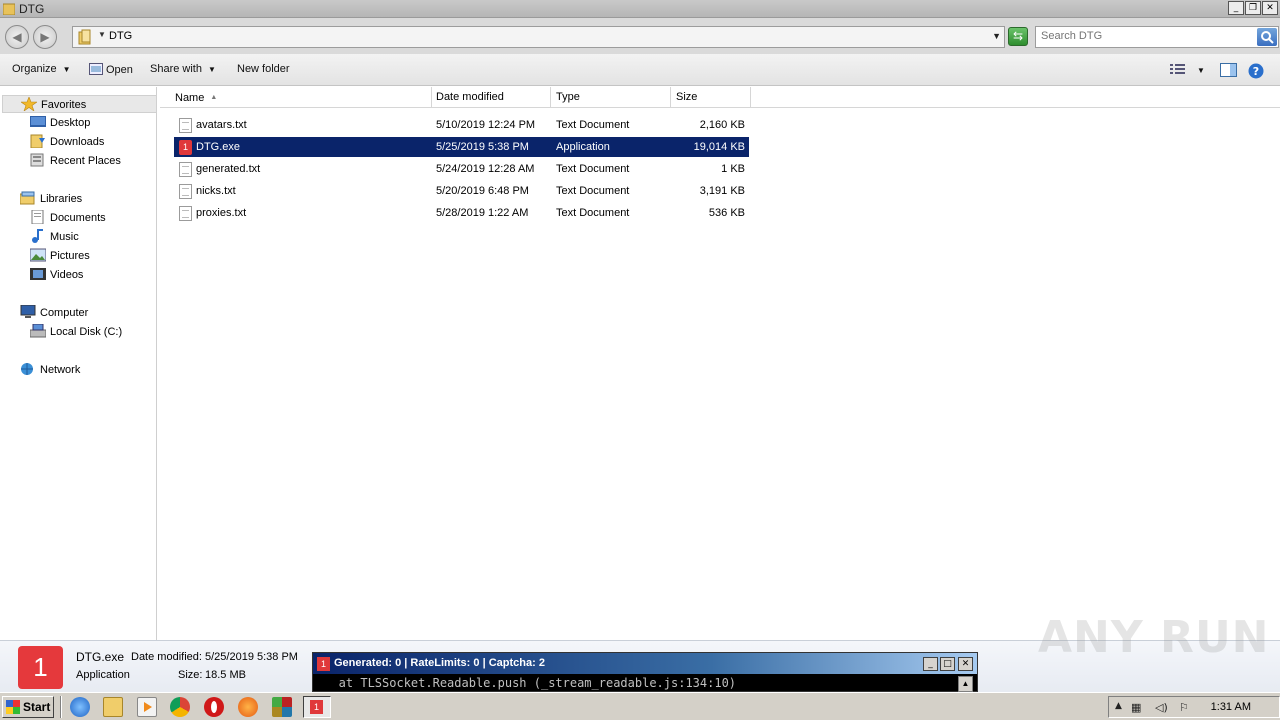  I want to click on network-status-icon: ▦, so click(1136, 707).